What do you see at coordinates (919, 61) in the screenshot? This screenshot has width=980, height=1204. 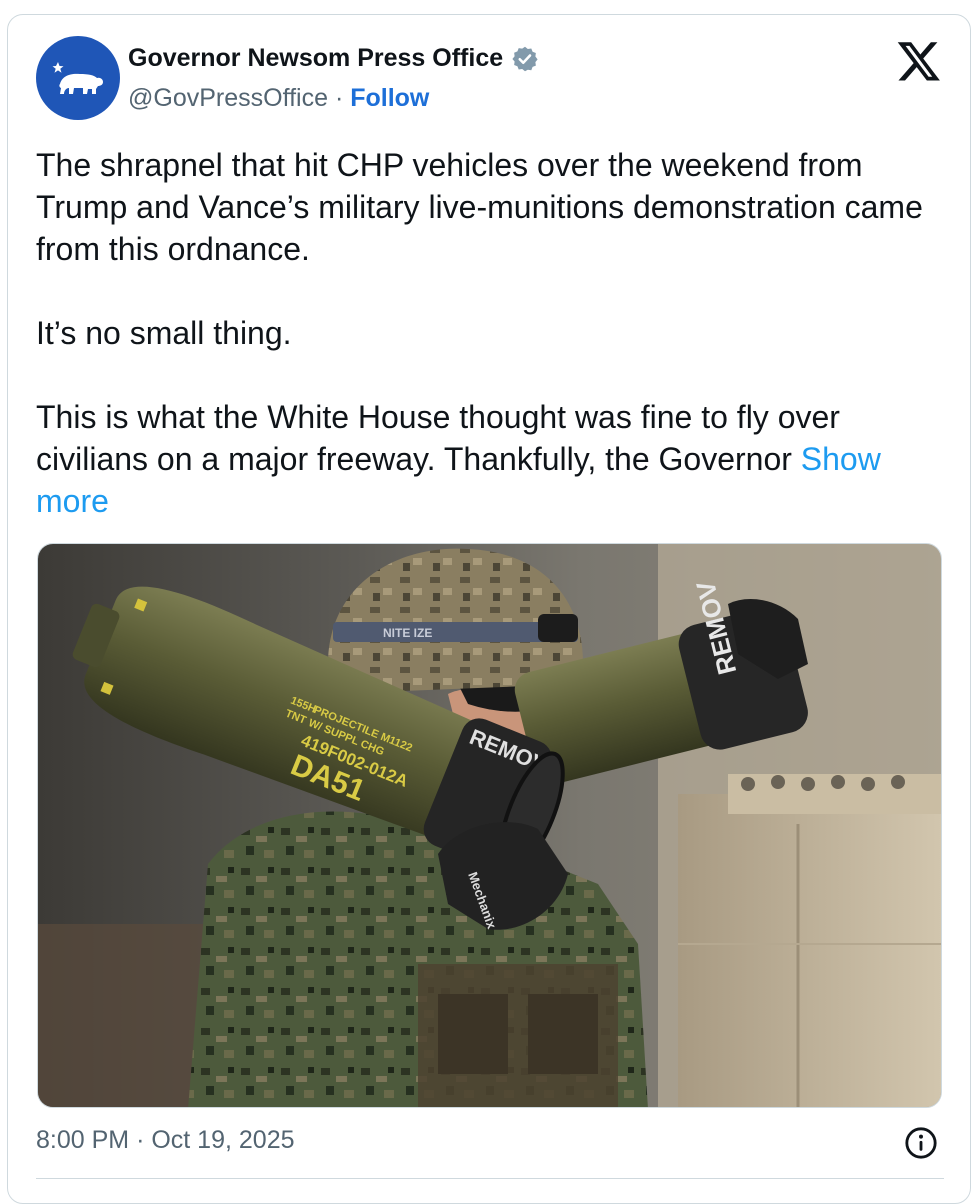 I see `x-logo-icon` at bounding box center [919, 61].